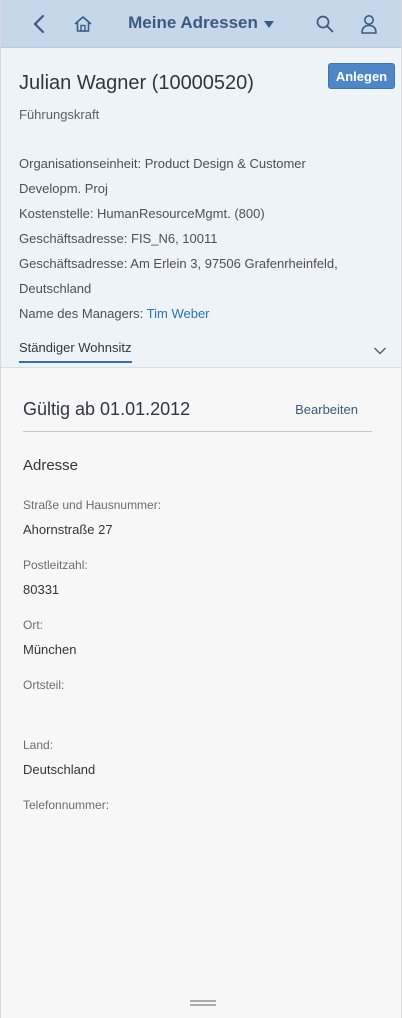 Image resolution: width=402 pixels, height=1018 pixels. What do you see at coordinates (201, 353) in the screenshot?
I see `address-type-tabbar: Ständiger Wohnsitz` at bounding box center [201, 353].